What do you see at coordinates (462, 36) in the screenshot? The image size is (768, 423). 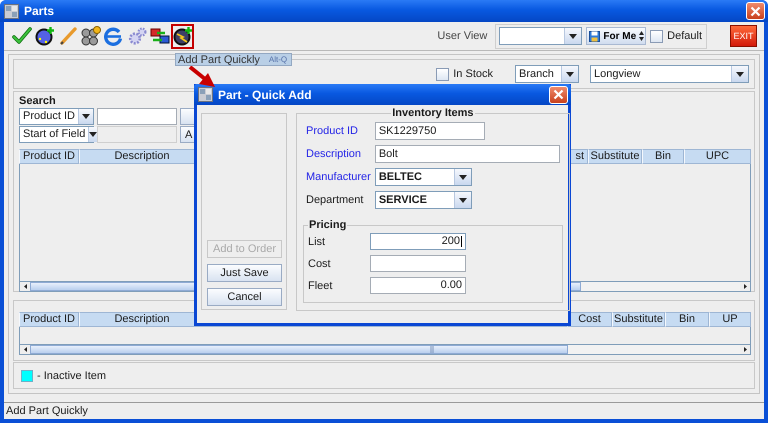 I see `field-label: User View` at bounding box center [462, 36].